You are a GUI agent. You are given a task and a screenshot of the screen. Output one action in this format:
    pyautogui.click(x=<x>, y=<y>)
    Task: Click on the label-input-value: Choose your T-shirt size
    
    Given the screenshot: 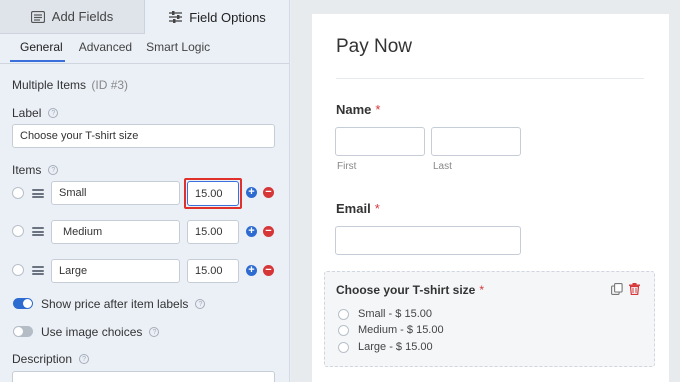 What is the action you would take?
    pyautogui.click(x=79, y=136)
    